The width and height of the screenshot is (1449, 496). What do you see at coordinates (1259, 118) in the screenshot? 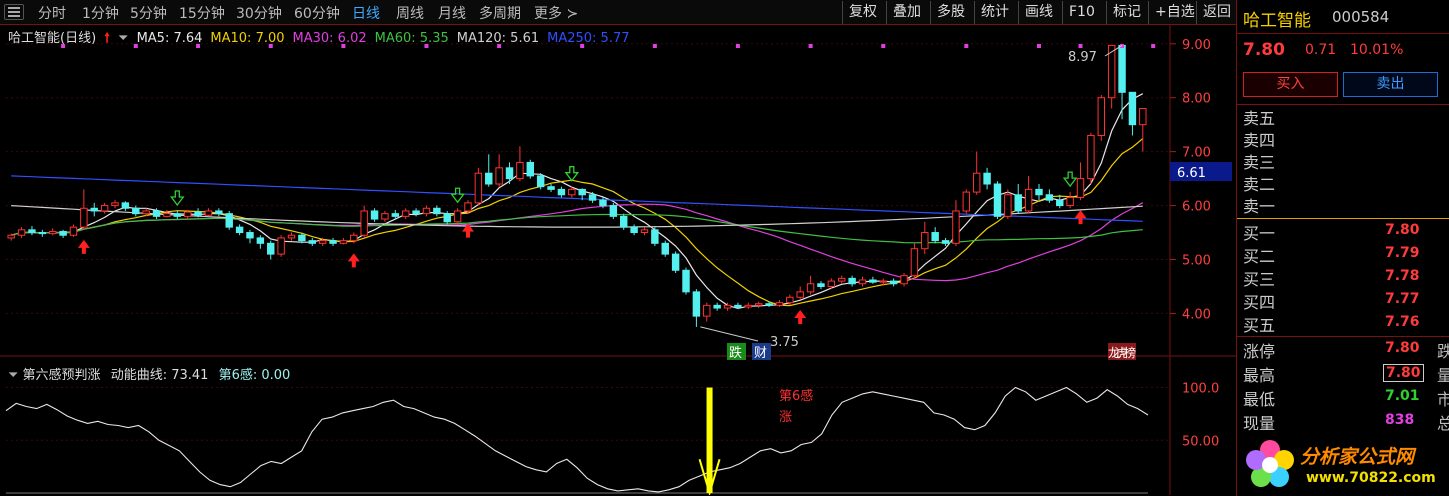
I see `ask-level-5: 卖五` at bounding box center [1259, 118].